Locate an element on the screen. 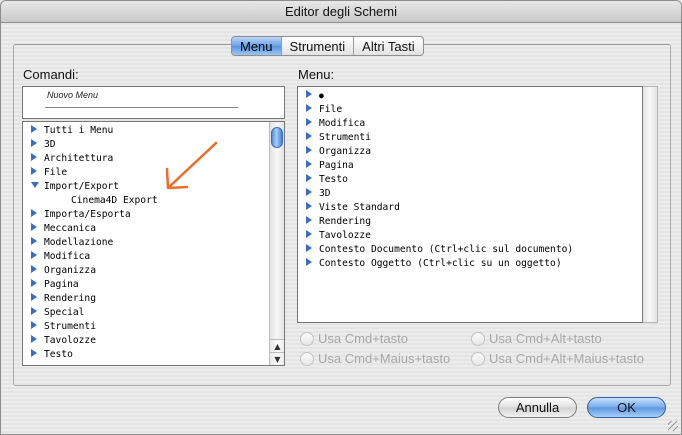 The height and width of the screenshot is (435, 682). command-item-row: Modellazione is located at coordinates (68, 243).